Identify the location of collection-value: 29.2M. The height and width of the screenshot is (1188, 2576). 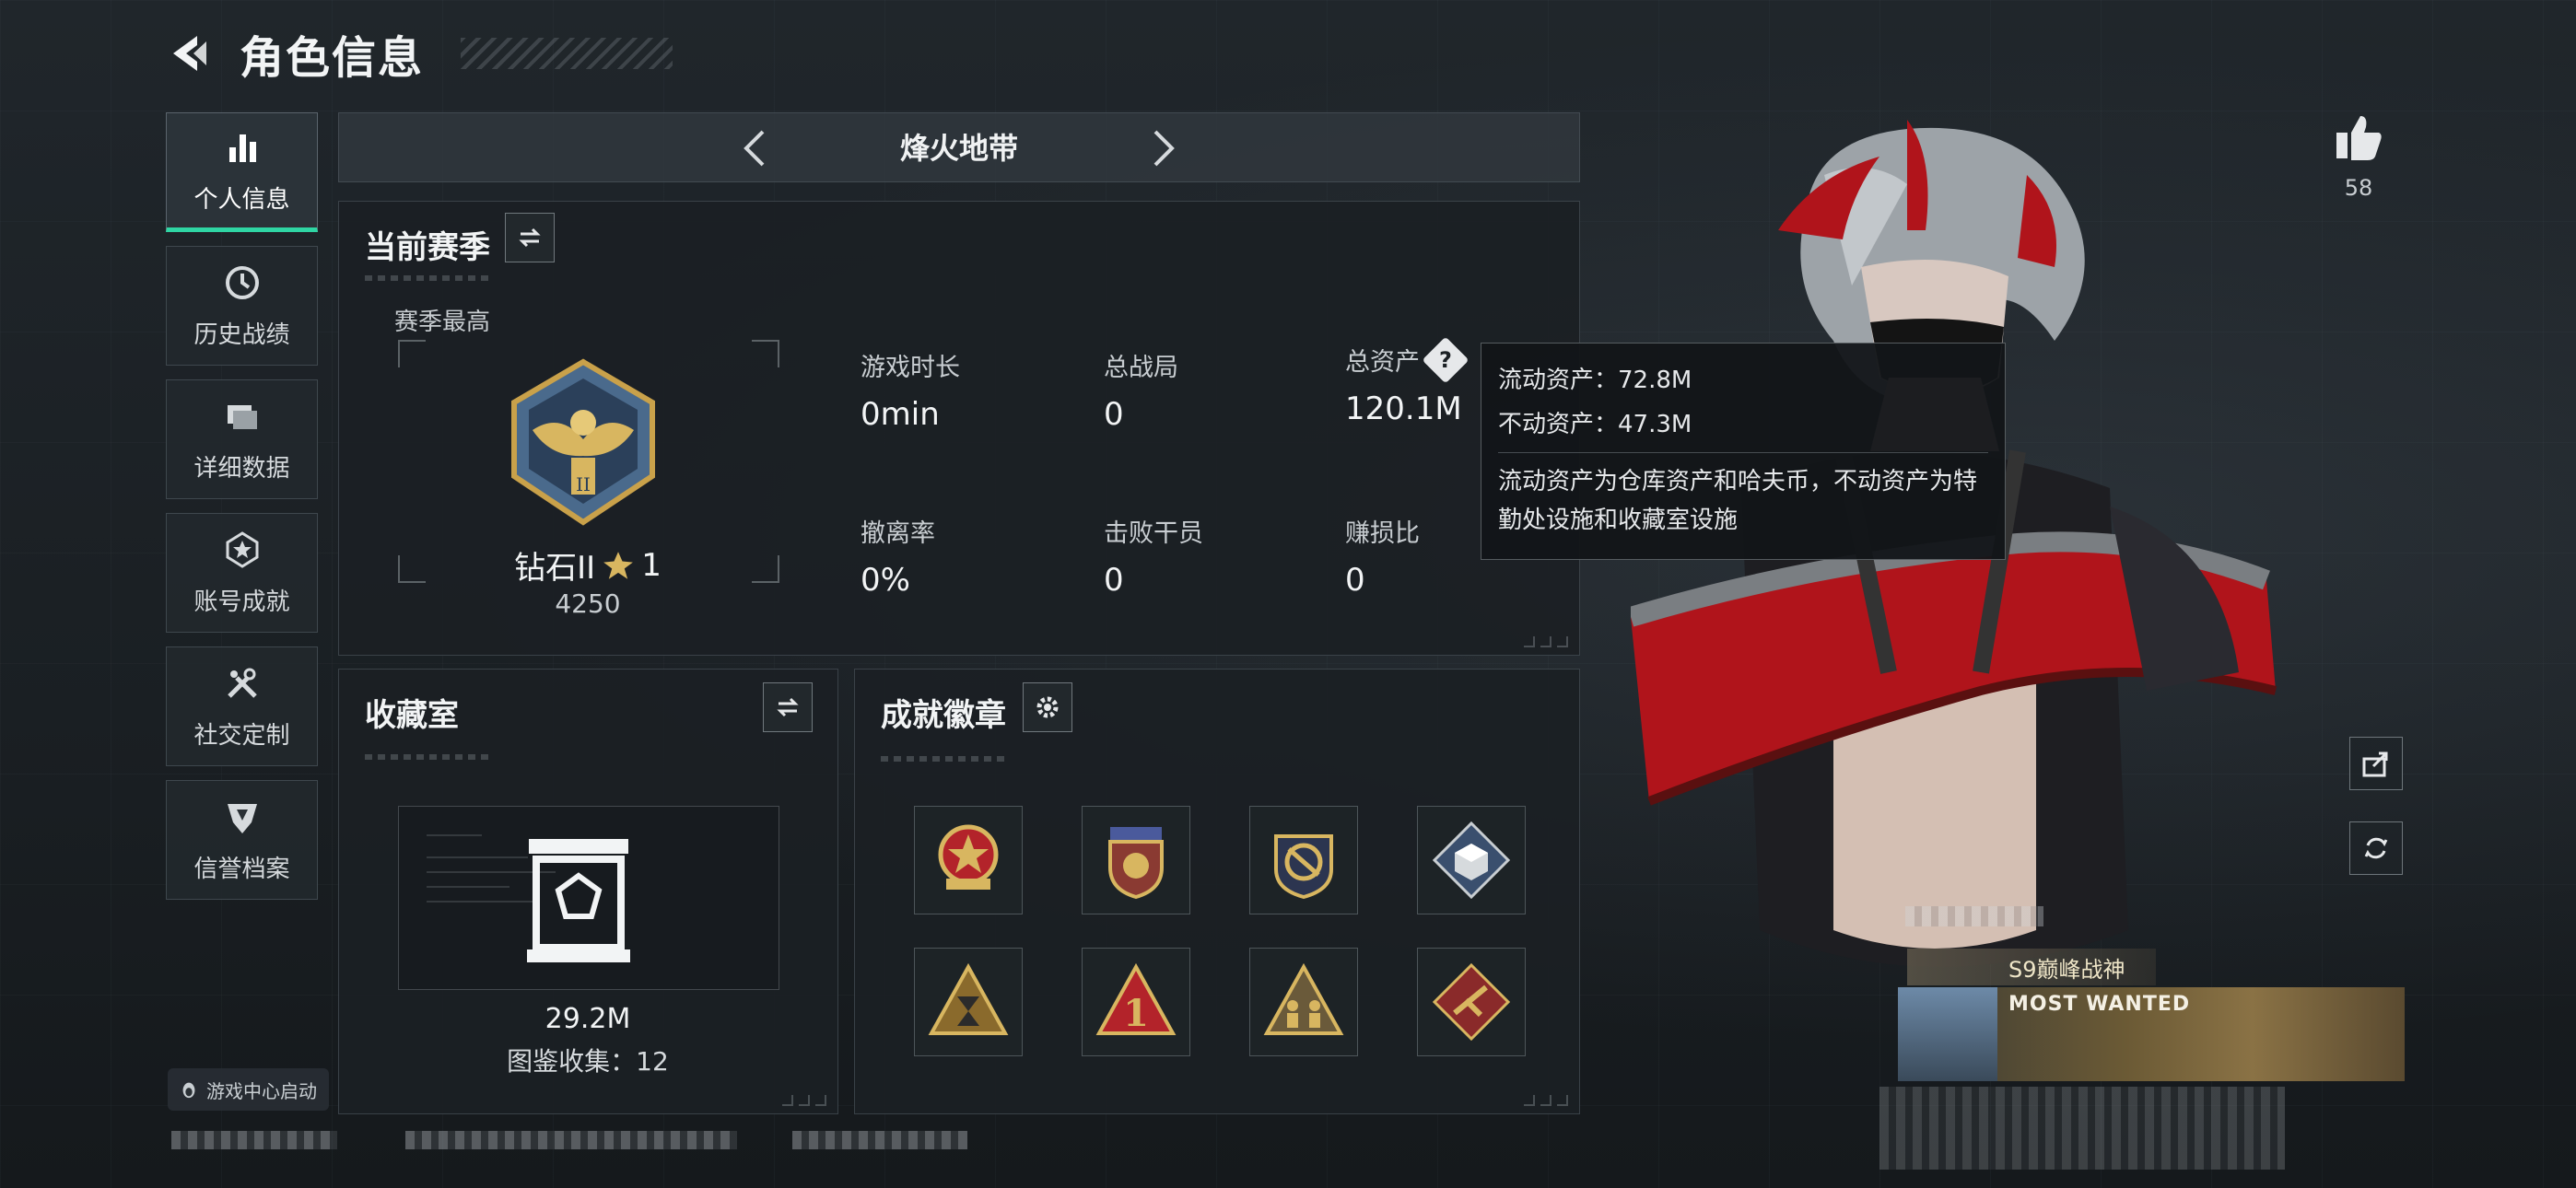
(587, 1019).